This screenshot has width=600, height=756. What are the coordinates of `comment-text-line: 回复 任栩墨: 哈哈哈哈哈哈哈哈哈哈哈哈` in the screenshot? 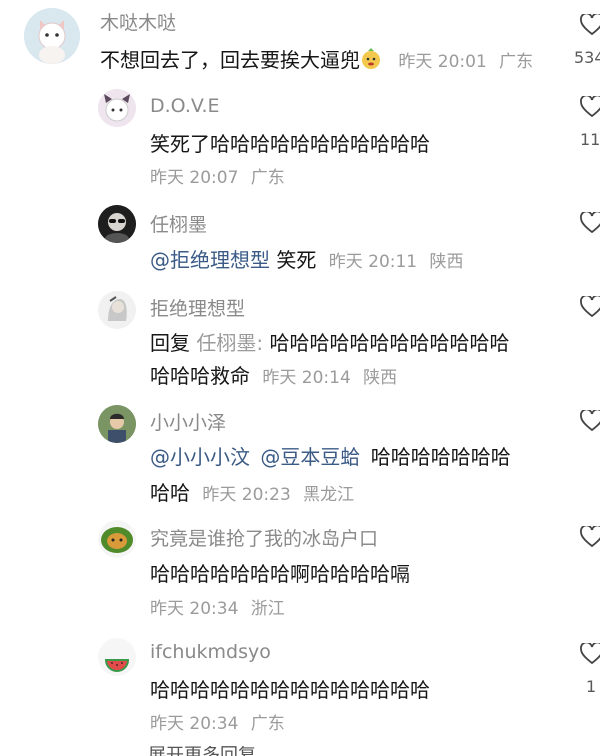 It's located at (329, 341).